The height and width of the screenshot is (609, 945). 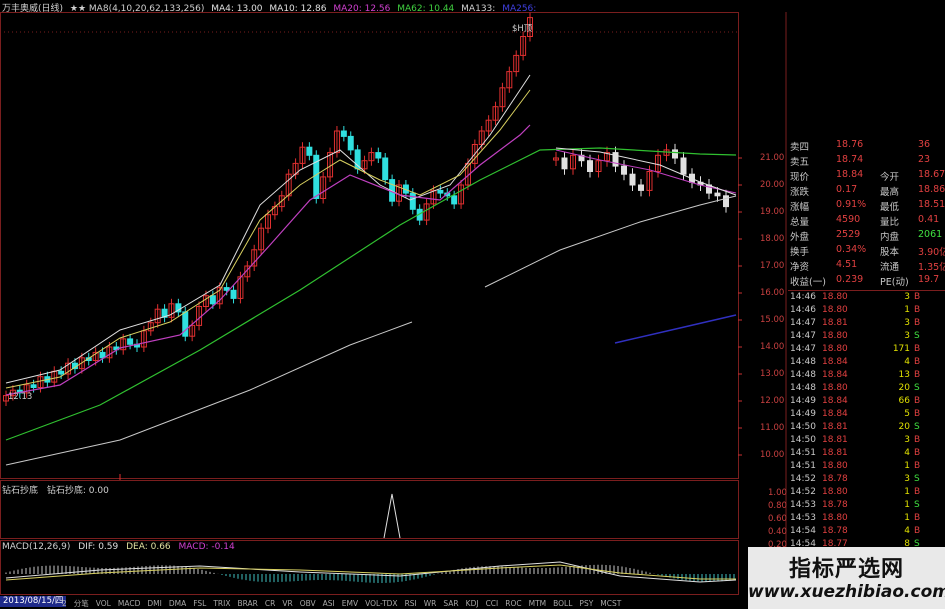 I want to click on tick-row: 14:46 18.80 1 B, so click(x=866, y=311).